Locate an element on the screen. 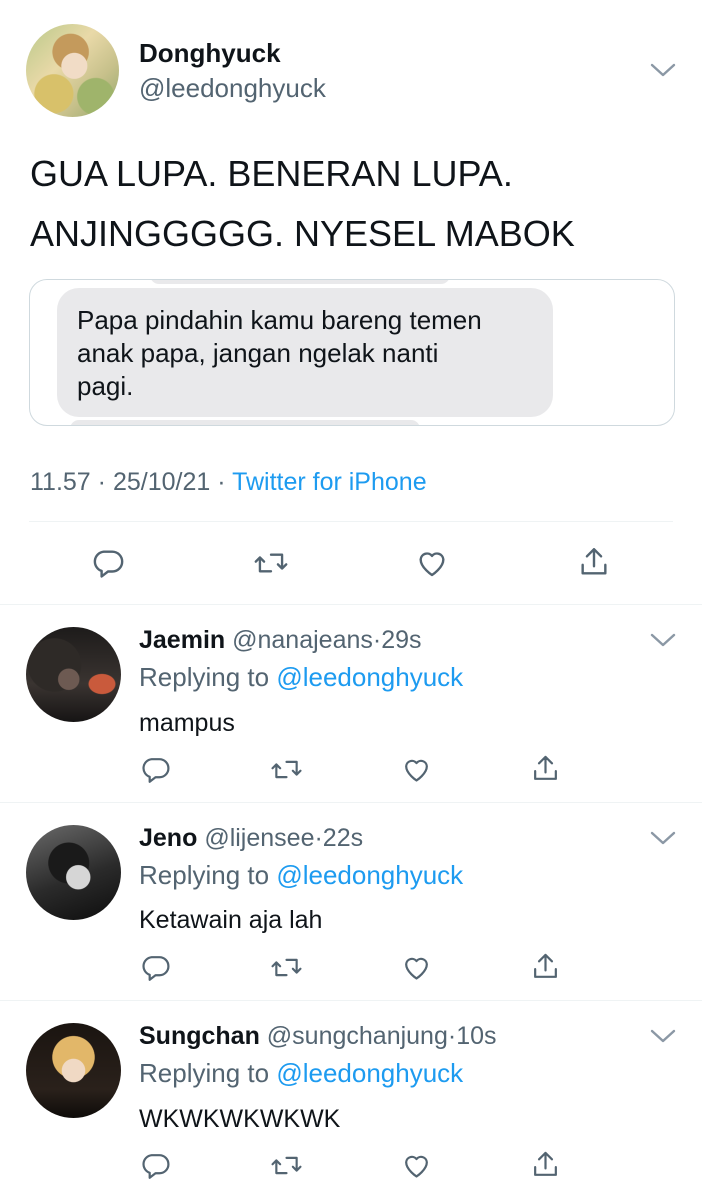 The image size is (702, 1200). reply-author-name: Jeno is located at coordinates (168, 838).